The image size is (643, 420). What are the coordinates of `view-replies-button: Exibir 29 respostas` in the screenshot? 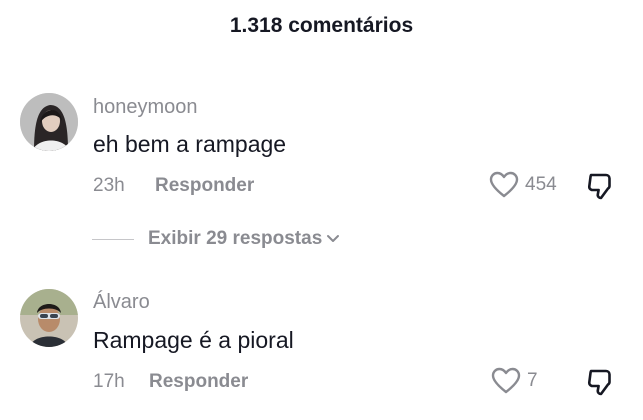 It's located at (216, 239).